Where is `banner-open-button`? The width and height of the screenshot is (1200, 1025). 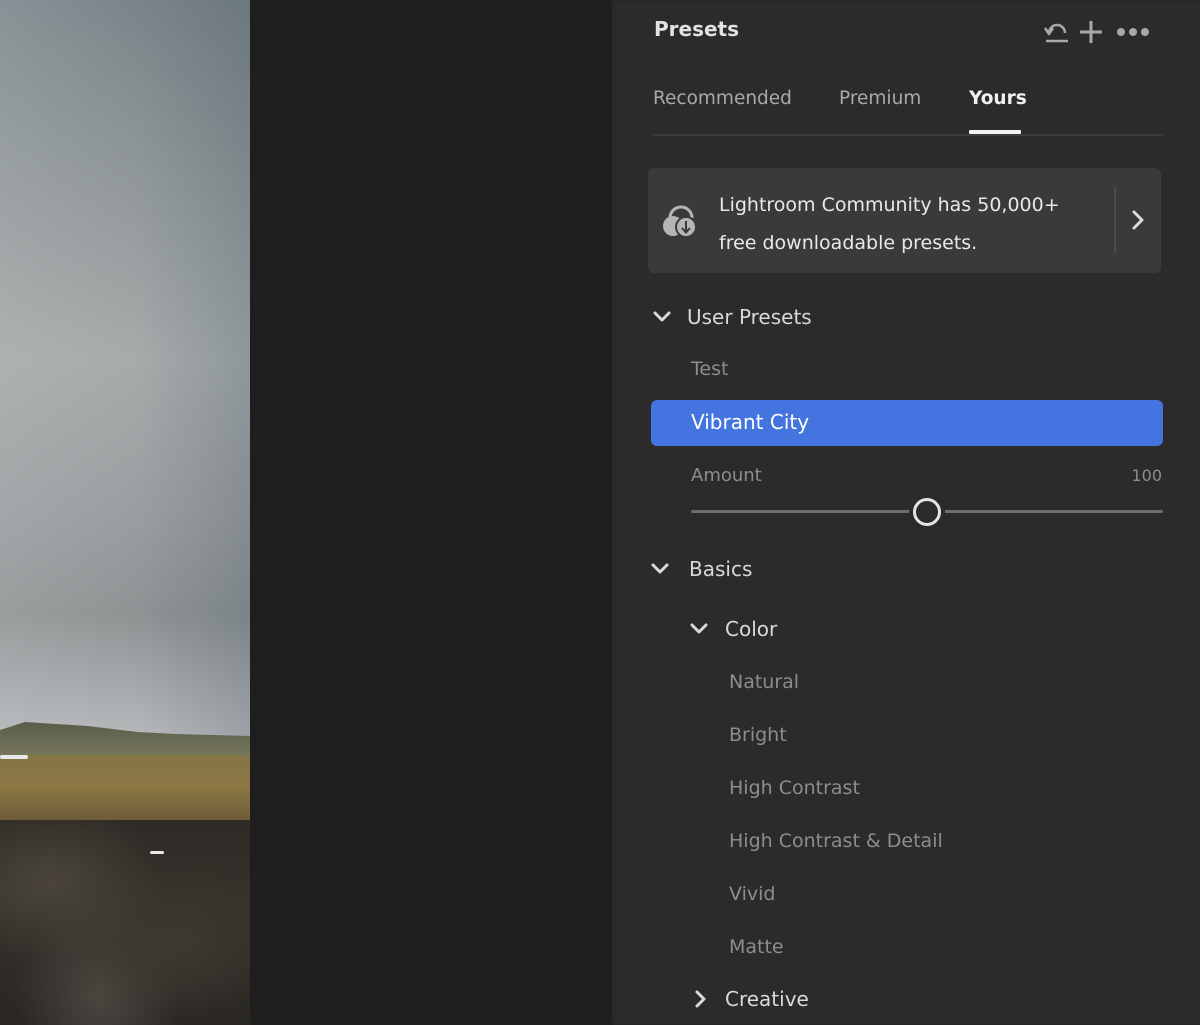
banner-open-button is located at coordinates (1138, 220).